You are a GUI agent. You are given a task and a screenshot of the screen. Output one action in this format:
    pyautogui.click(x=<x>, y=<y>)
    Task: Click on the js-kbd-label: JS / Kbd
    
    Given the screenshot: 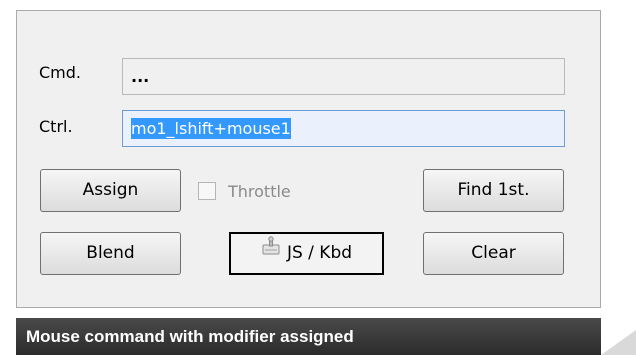 What is the action you would take?
    pyautogui.click(x=319, y=253)
    